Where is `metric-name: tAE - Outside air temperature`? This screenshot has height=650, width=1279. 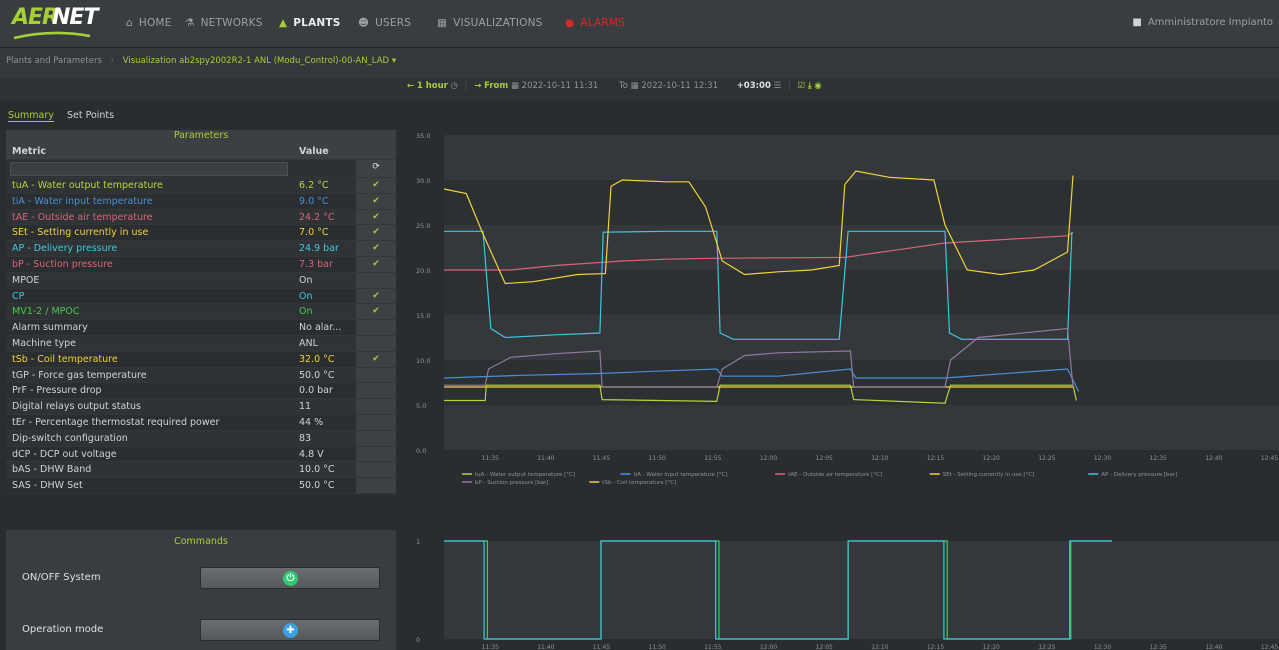
metric-name: tAE - Outside air temperature is located at coordinates (82, 217).